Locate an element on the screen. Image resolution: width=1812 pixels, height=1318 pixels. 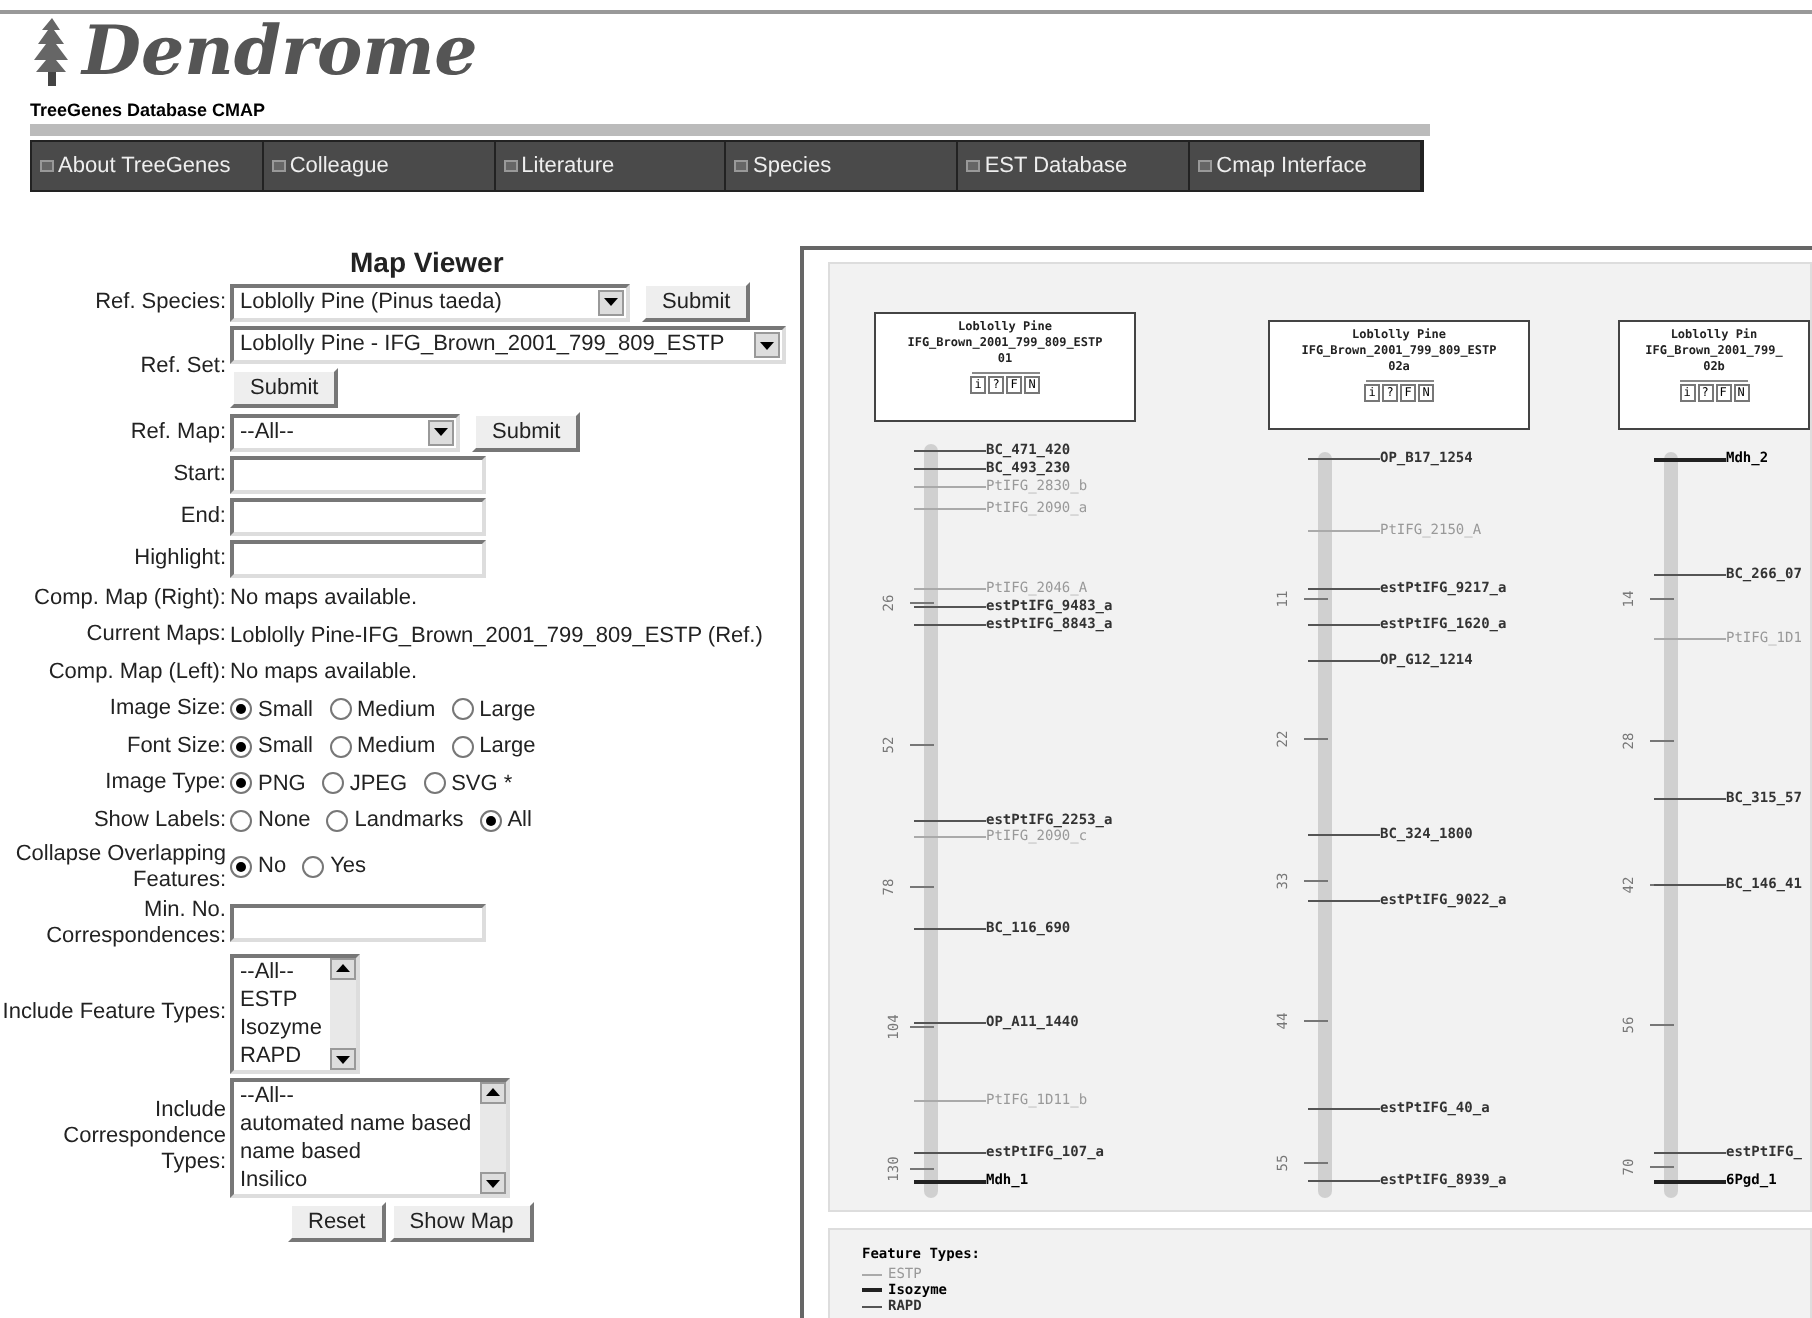
select-dropdown: Loblolly Pine - IFG_Brown_2001_799_809_ESTP is located at coordinates (508, 345).